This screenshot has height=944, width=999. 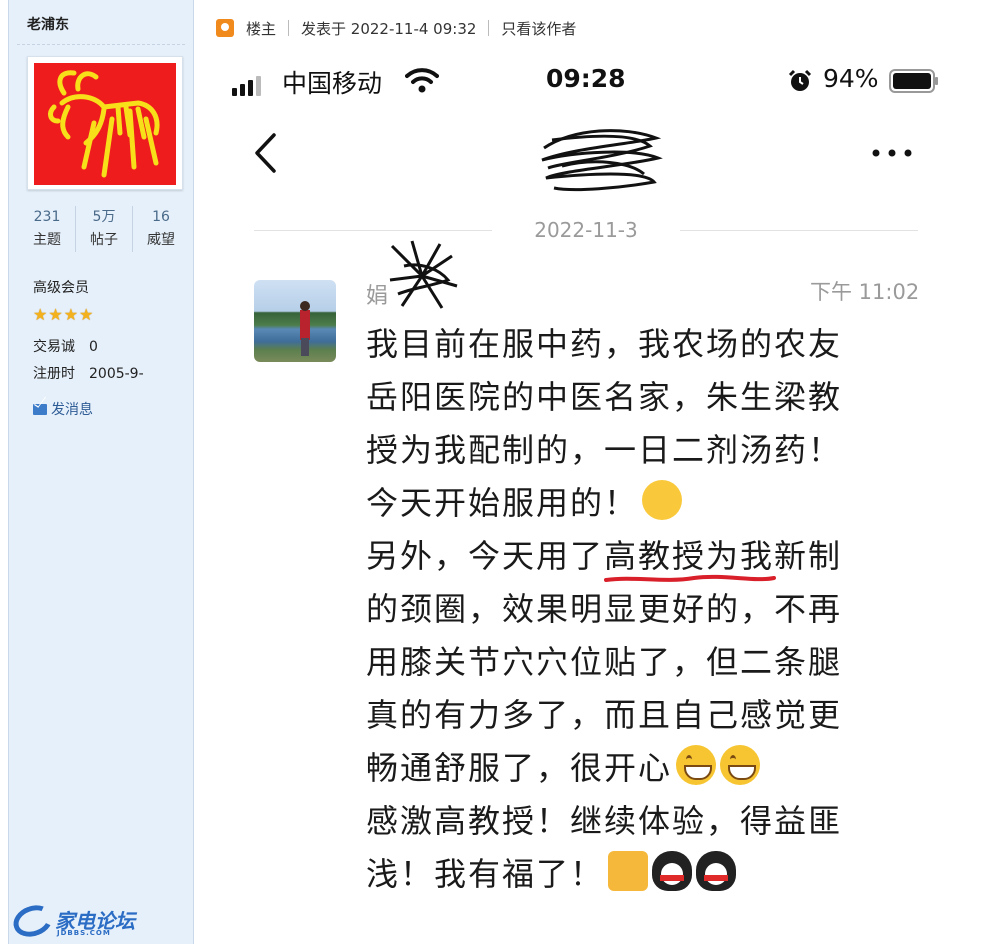 What do you see at coordinates (690, 578) in the screenshot?
I see `red-underline-annotation` at bounding box center [690, 578].